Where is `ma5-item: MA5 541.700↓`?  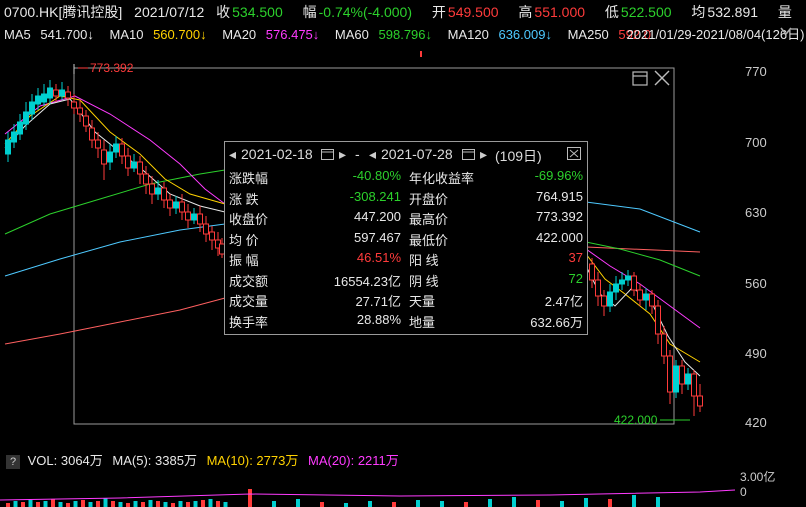 ma5-item: MA5 541.700↓ is located at coordinates (49, 34).